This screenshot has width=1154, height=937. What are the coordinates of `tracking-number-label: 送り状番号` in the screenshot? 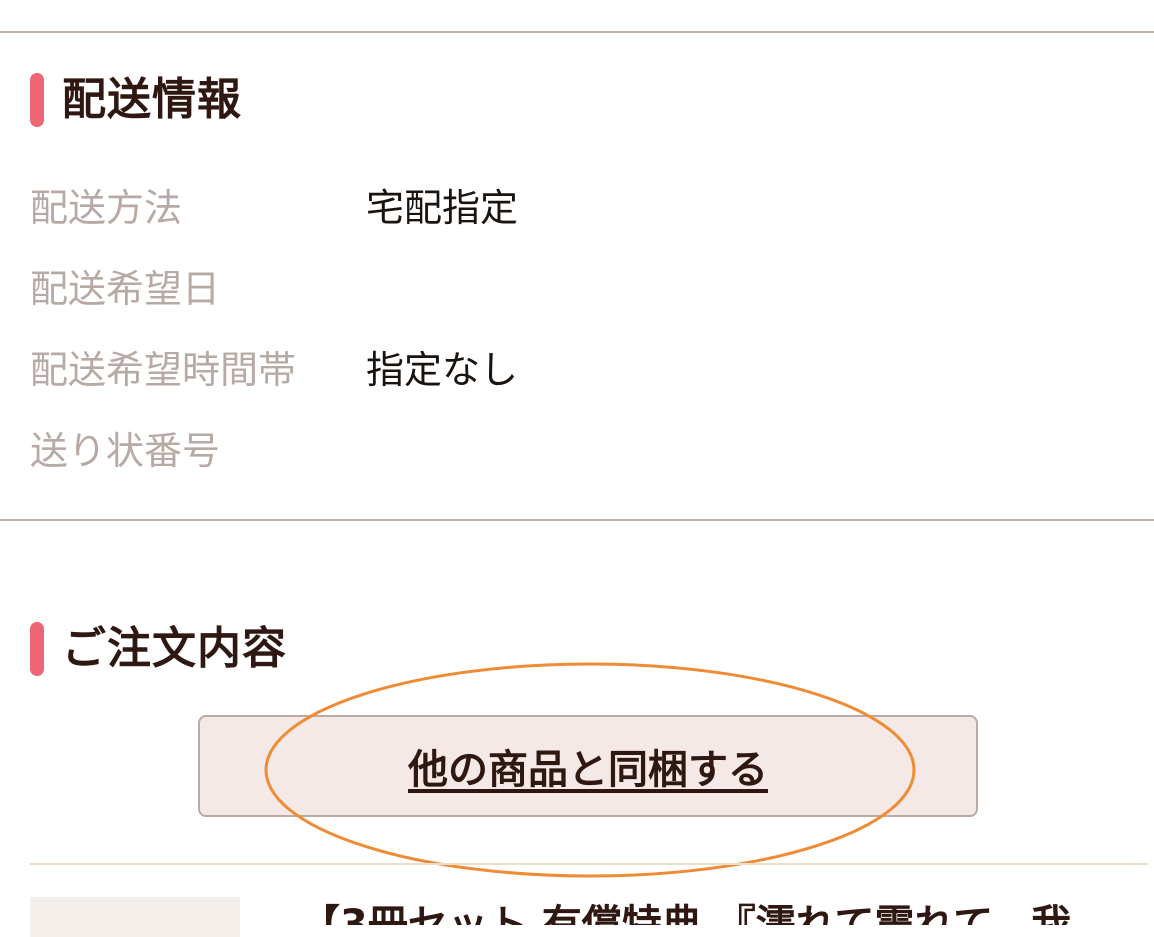 It's located at (125, 451).